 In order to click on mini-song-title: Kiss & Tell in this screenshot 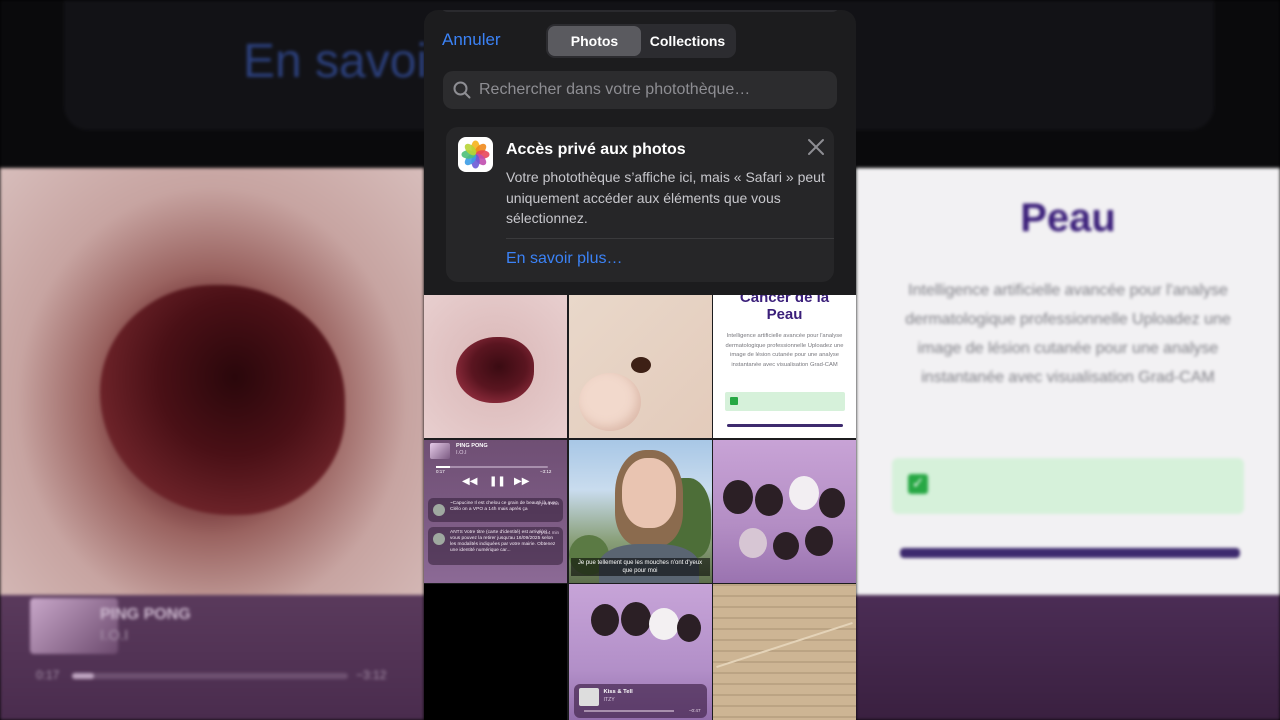, I will do `click(618, 692)`.